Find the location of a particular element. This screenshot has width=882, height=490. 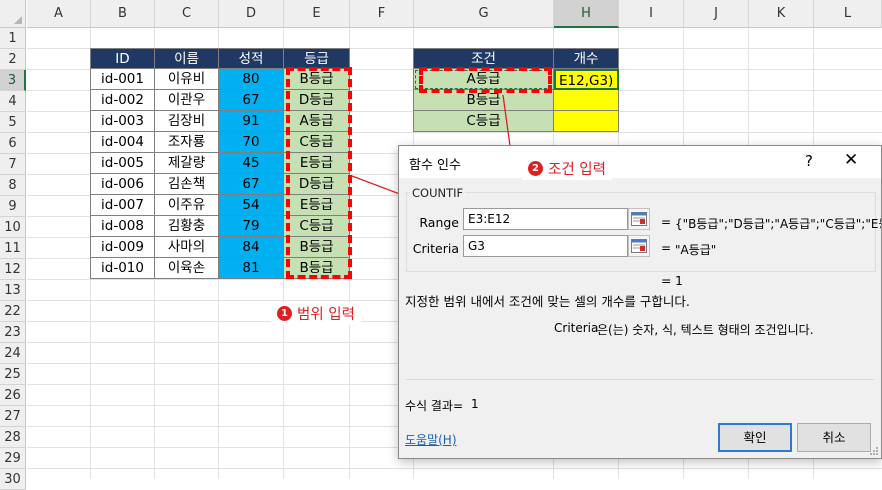

collapse-dialog-icon is located at coordinates (639, 246).